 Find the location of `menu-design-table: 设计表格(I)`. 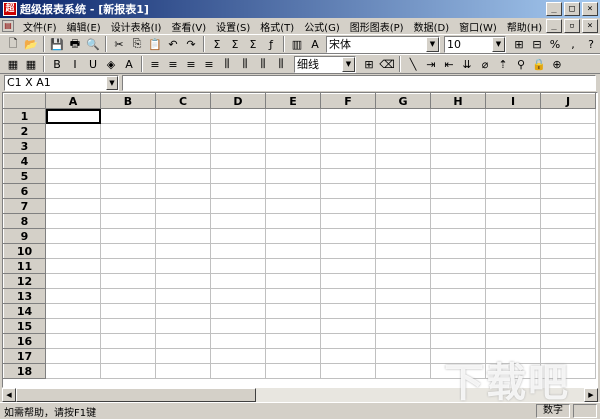

menu-design-table: 设计表格(I) is located at coordinates (136, 26).